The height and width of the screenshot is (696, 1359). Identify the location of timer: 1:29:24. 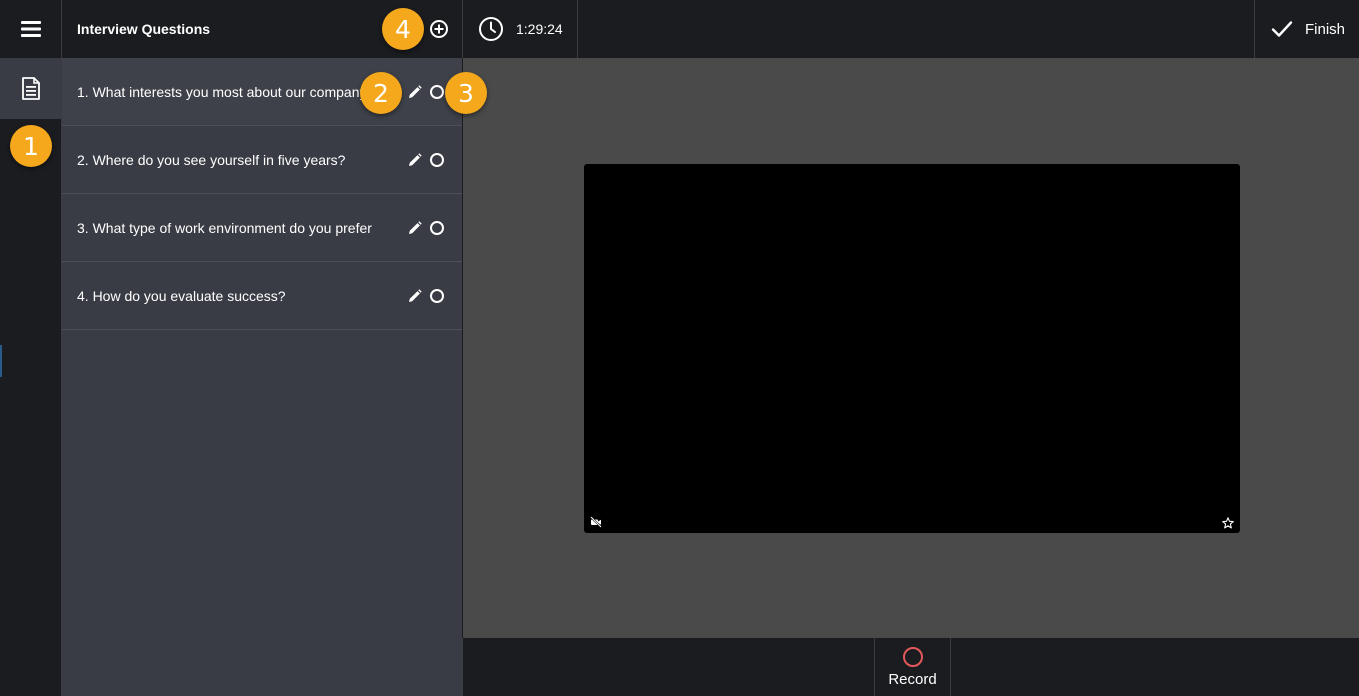
(520, 29).